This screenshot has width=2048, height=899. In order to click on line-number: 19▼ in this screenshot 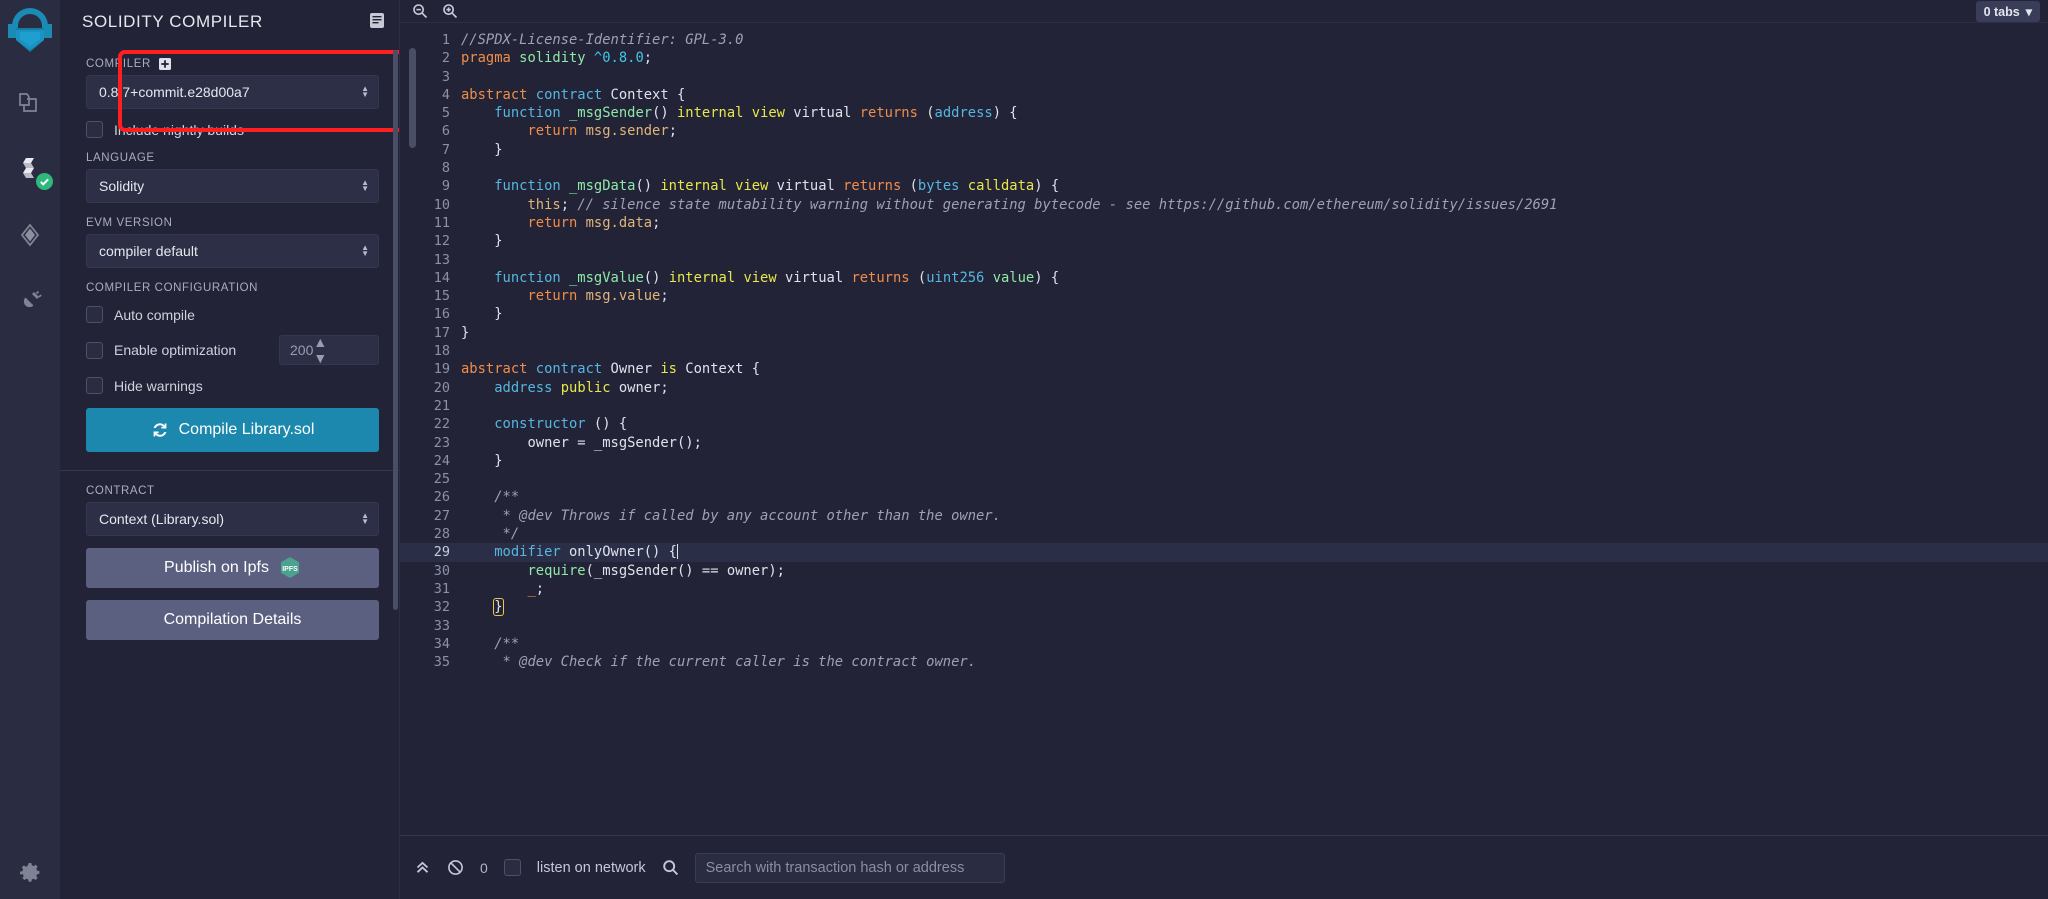, I will do `click(433, 369)`.